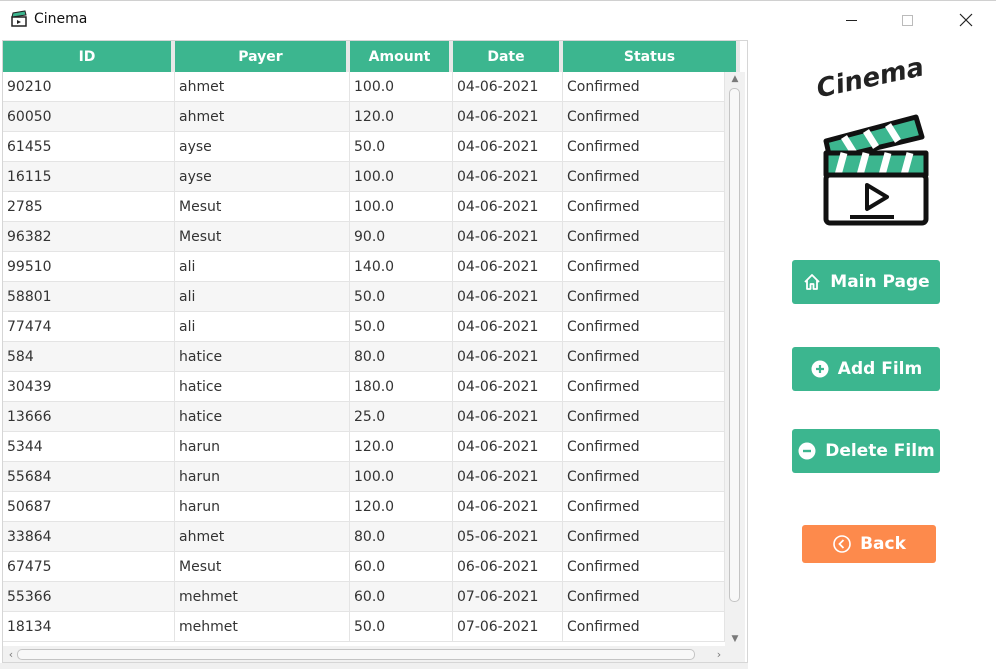 Image resolution: width=996 pixels, height=669 pixels. What do you see at coordinates (880, 282) in the screenshot?
I see `main-page-label: Main Page` at bounding box center [880, 282].